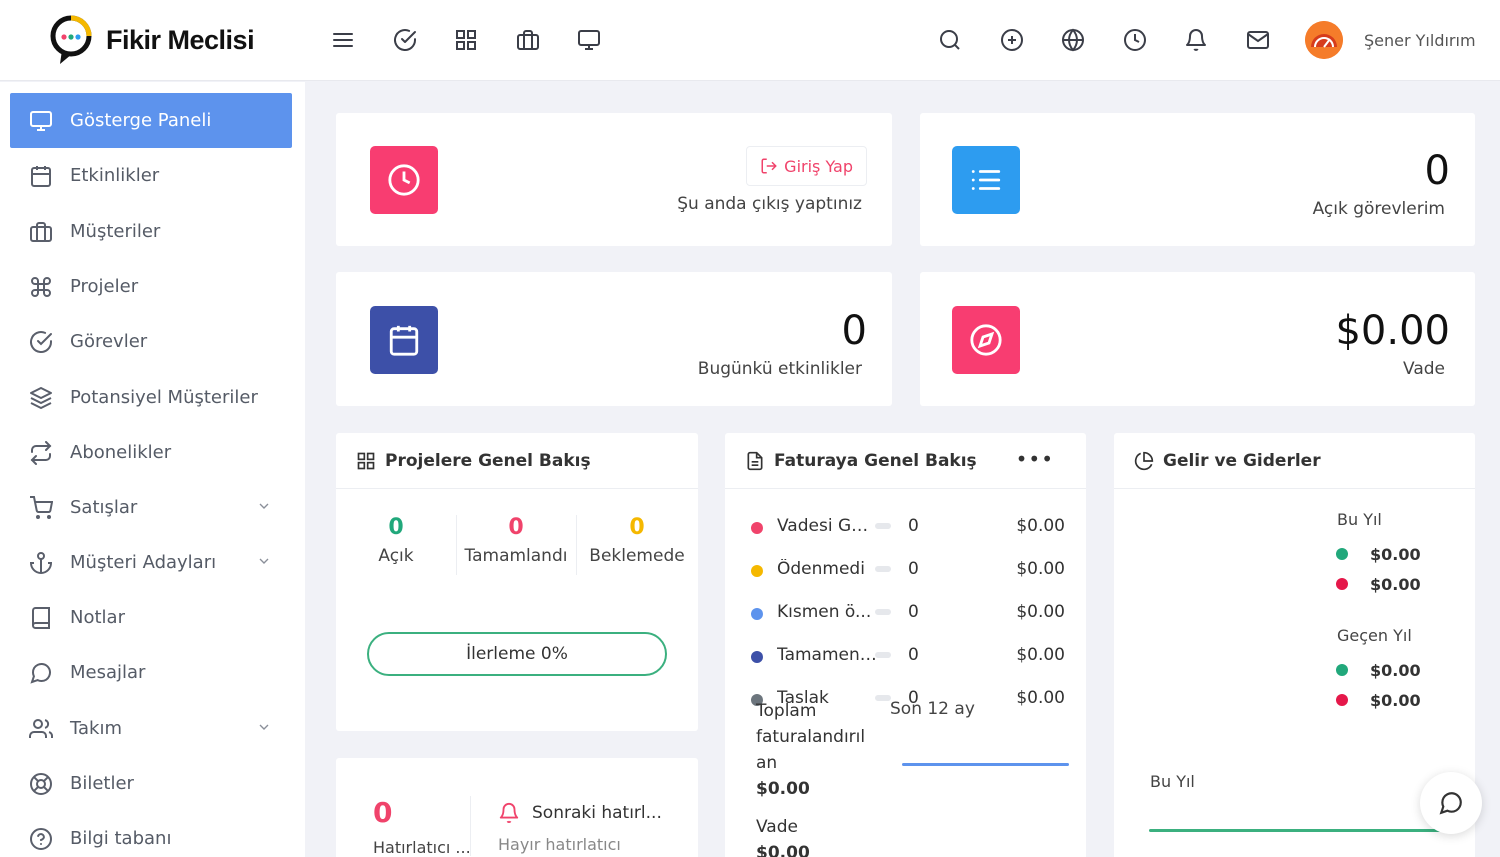  I want to click on search-icon, so click(950, 40).